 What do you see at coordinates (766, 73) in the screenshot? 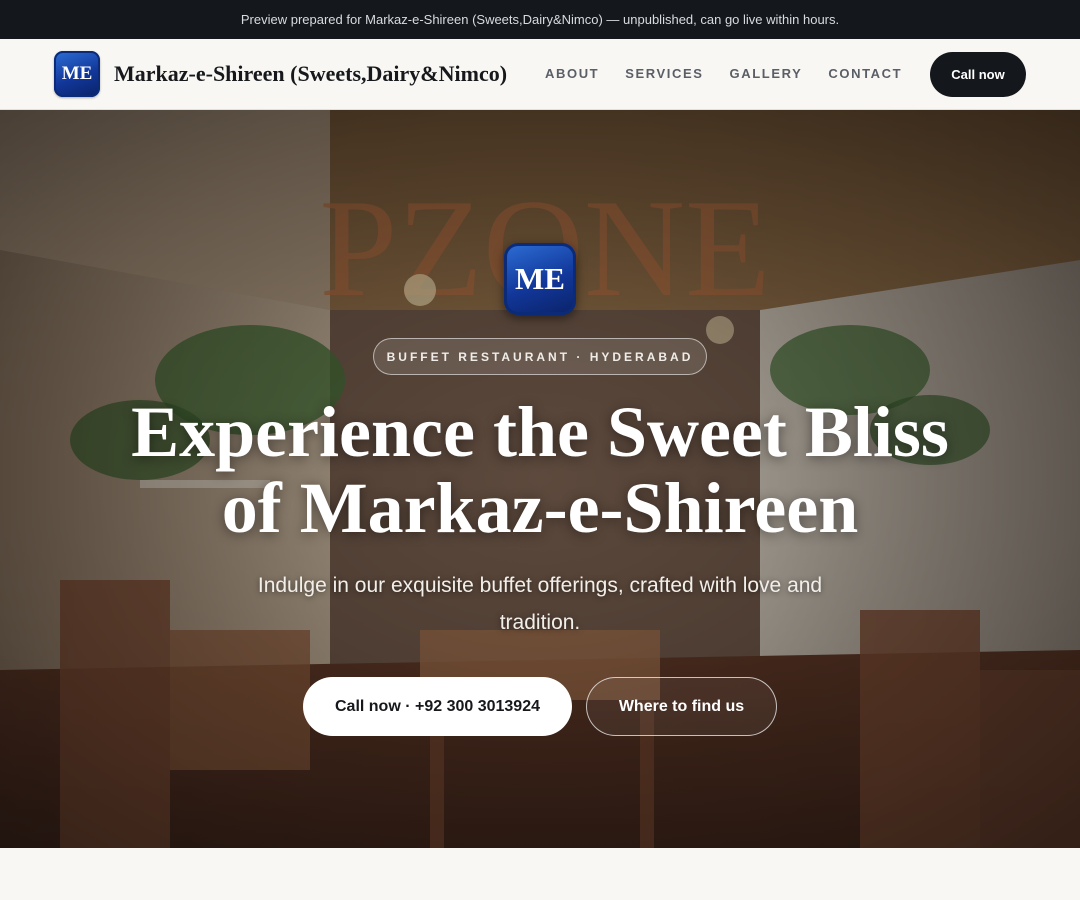
I see `nav-link-gallery: GALLERY` at bounding box center [766, 73].